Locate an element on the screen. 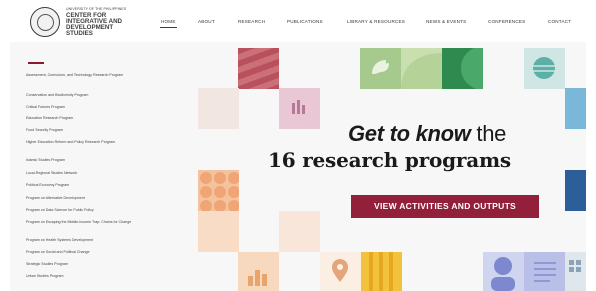 This screenshot has width=596, height=291. stripes-pattern-icon is located at coordinates (381, 271).